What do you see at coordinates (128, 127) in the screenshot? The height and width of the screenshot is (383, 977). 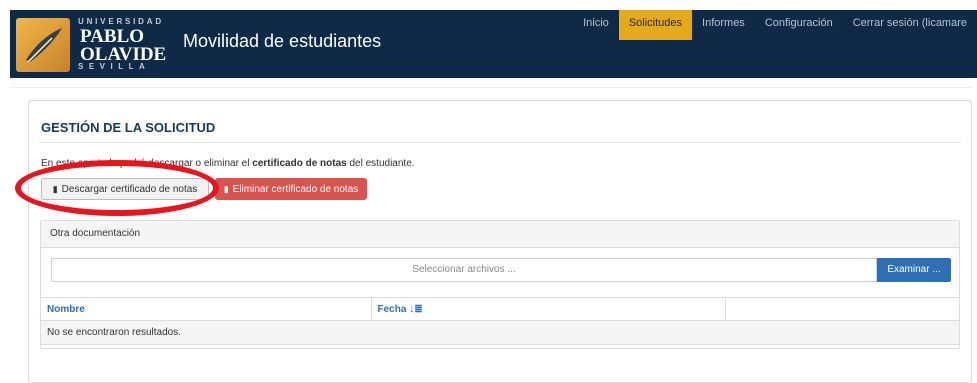 I see `panel-title: GESTIÓN DE LA SOLICITUD` at bounding box center [128, 127].